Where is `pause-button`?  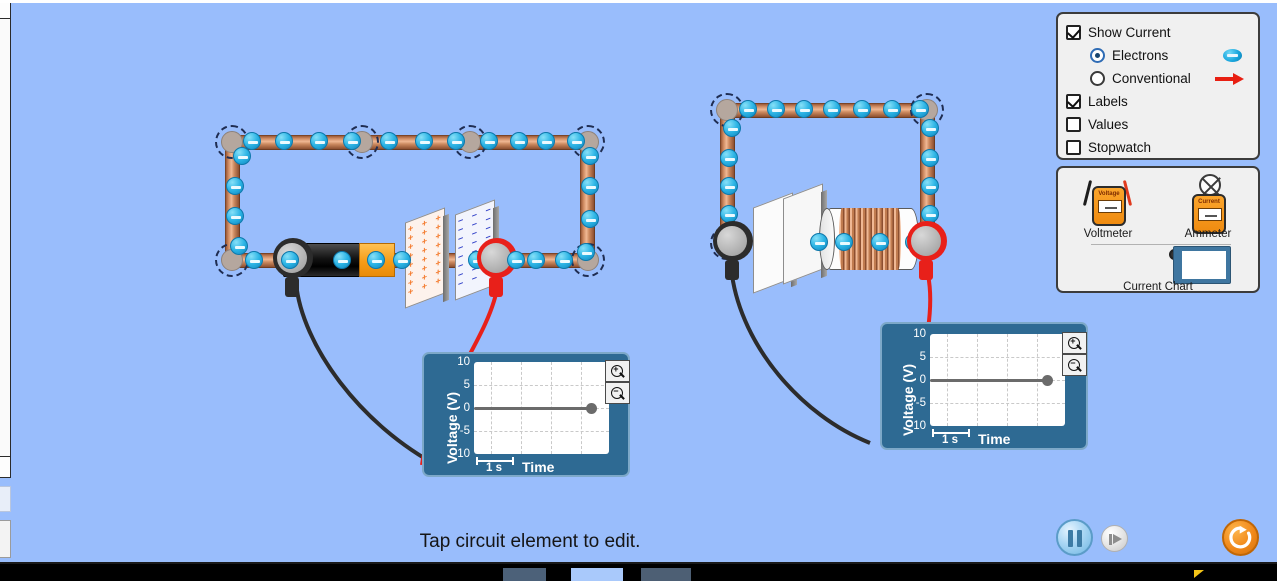
pause-button is located at coordinates (1074, 537).